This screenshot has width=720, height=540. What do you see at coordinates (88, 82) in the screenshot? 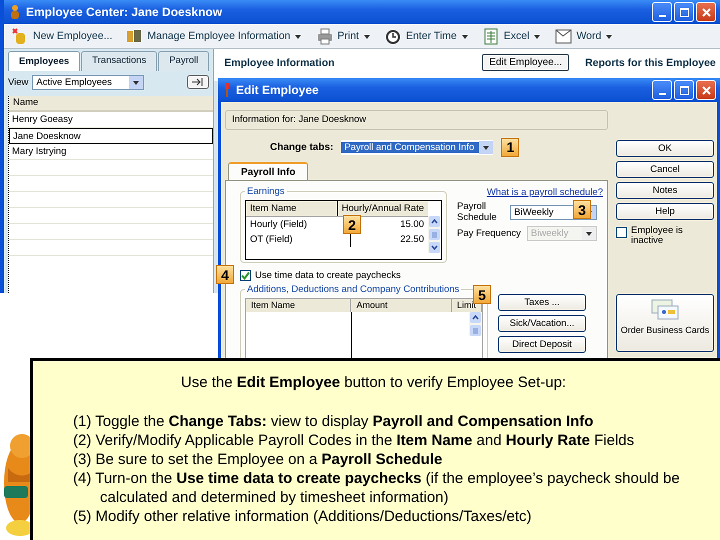
I see `view-dropdown: Active Employees` at bounding box center [88, 82].